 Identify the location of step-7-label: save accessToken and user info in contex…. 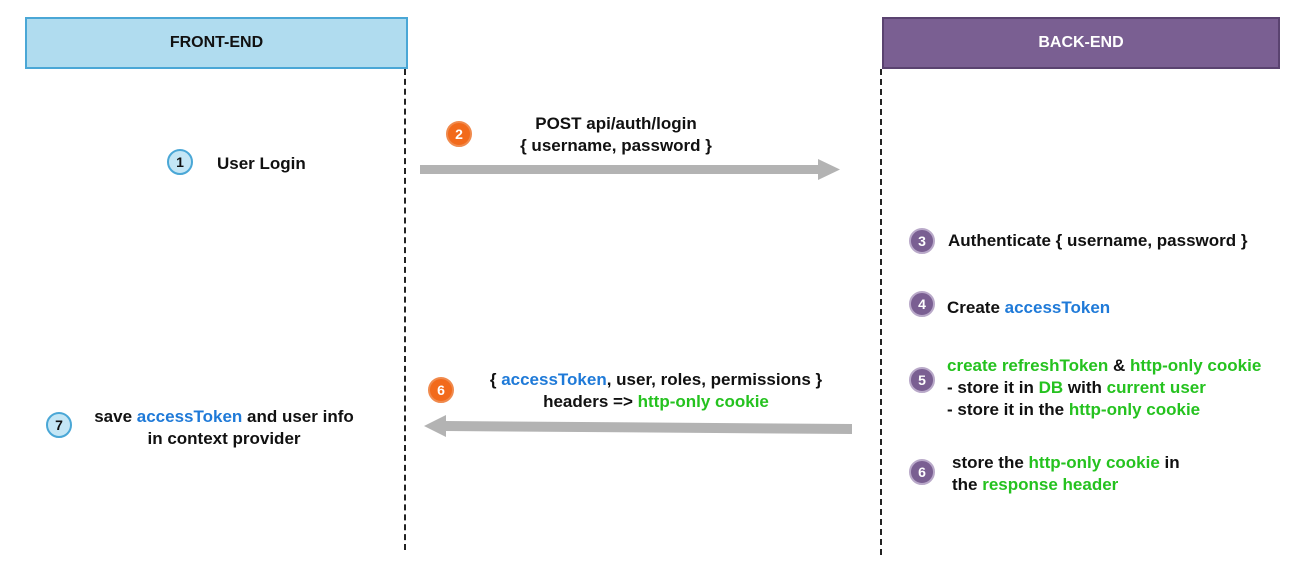
(224, 427).